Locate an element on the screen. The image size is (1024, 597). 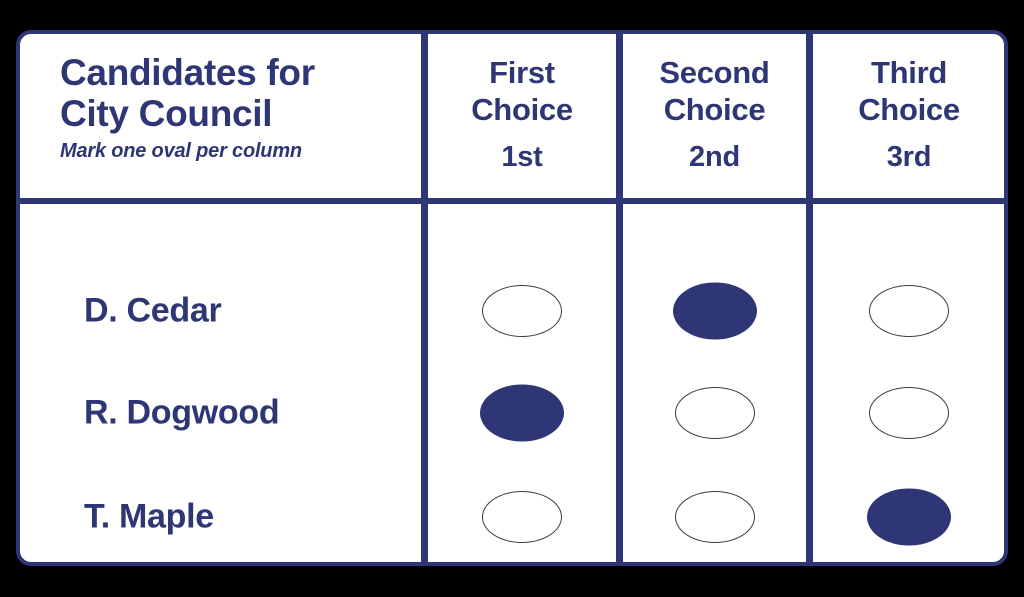
column-header-first-choice-label: First Choice is located at coordinates (522, 91).